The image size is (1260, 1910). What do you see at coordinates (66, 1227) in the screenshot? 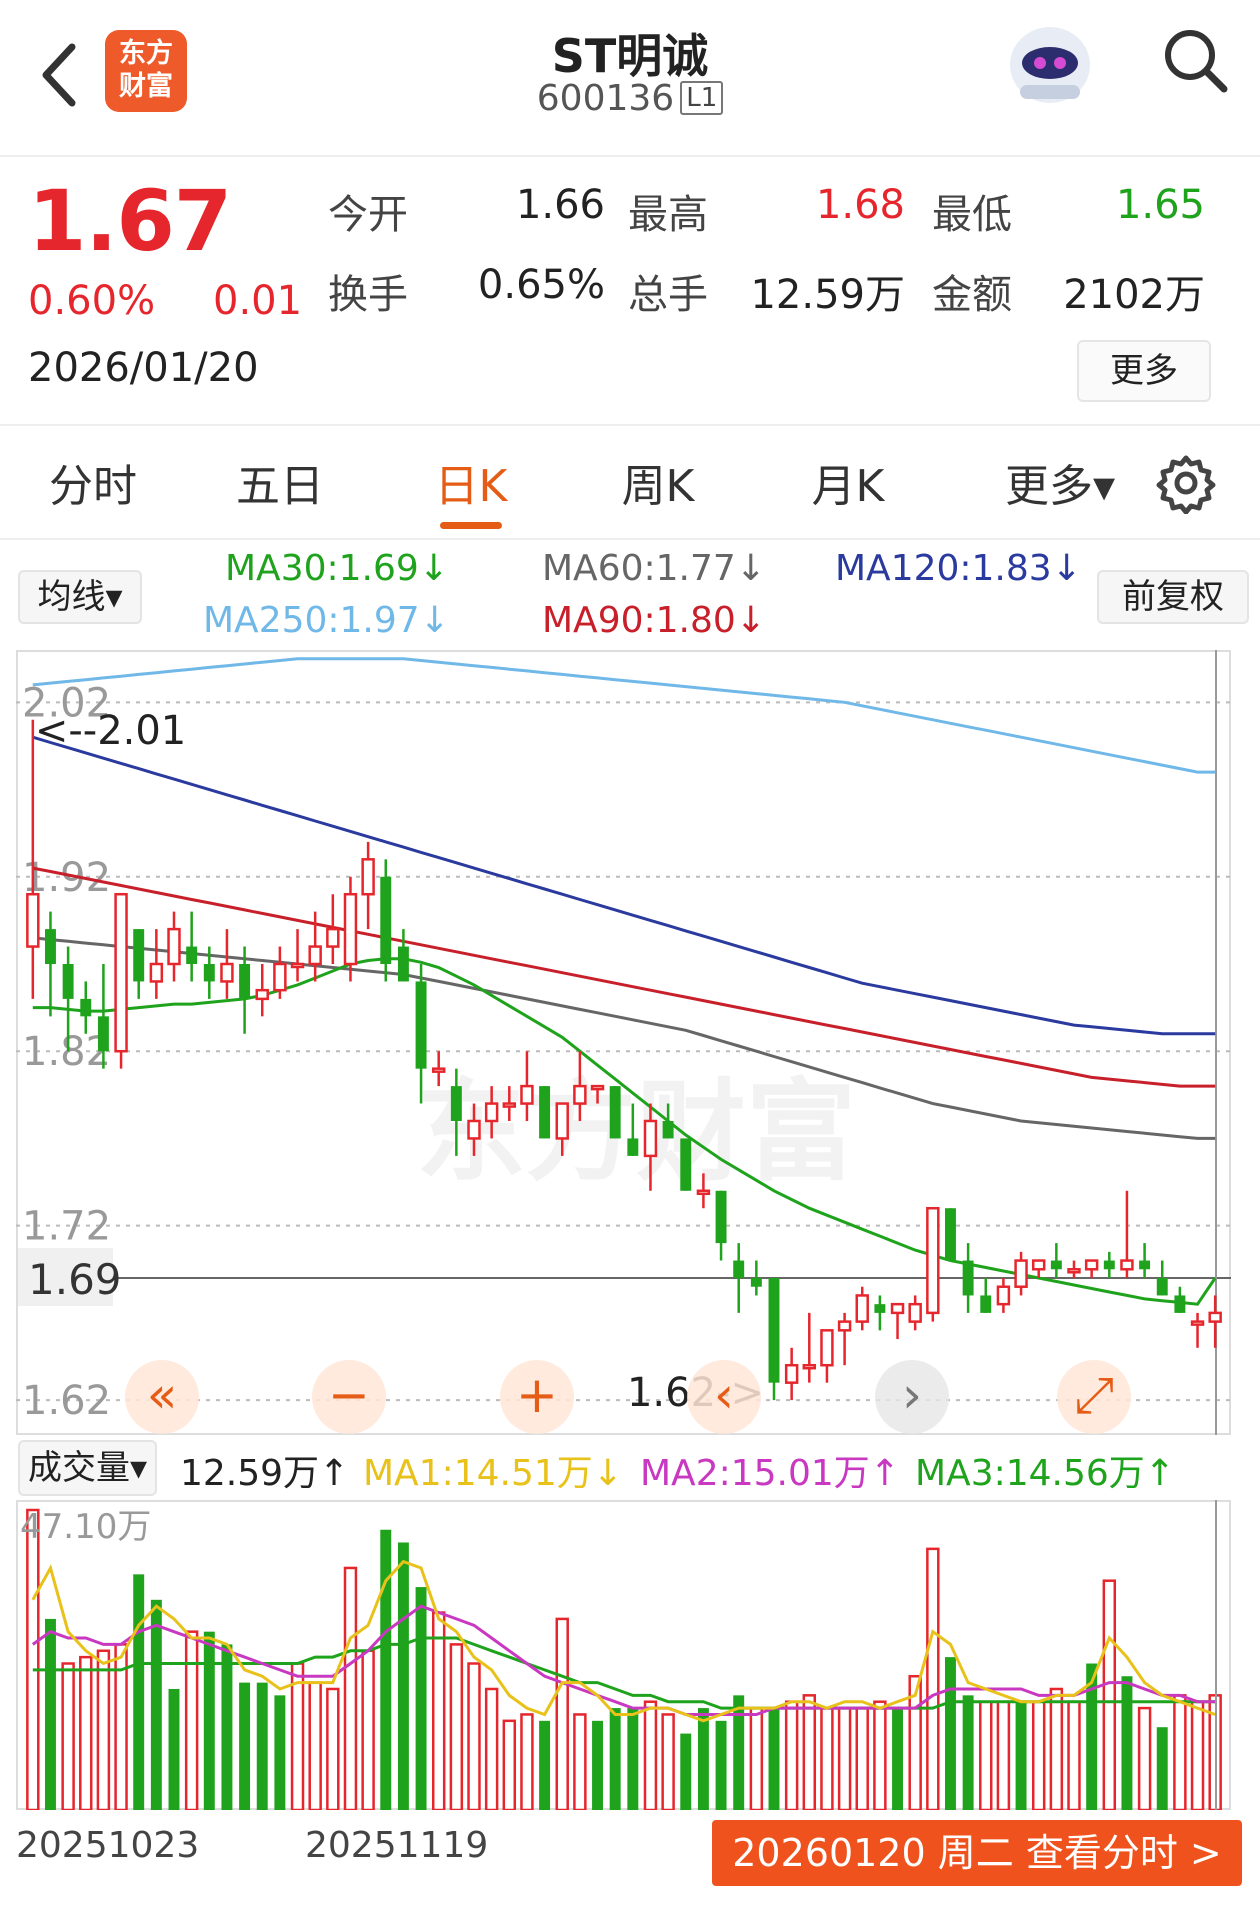
I see `y-tick-label: 1.72` at bounding box center [66, 1227].